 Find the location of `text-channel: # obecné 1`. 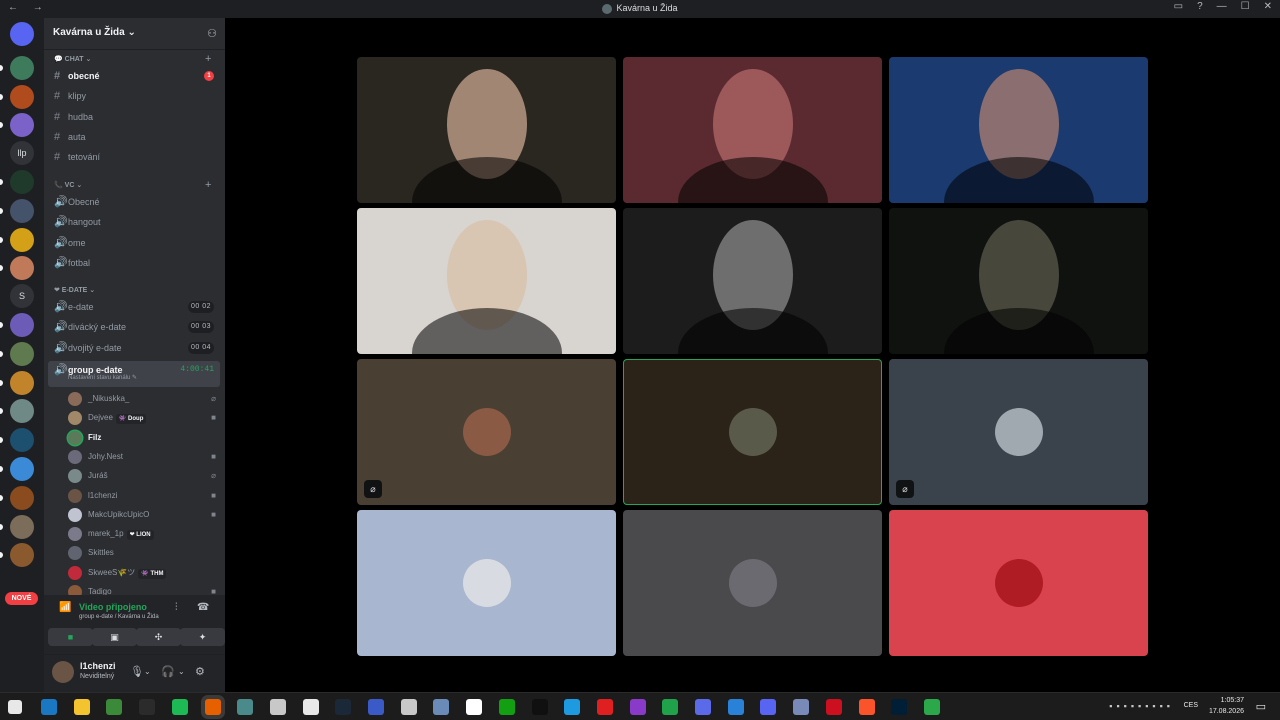

text-channel: # obecné 1 is located at coordinates (134, 76).